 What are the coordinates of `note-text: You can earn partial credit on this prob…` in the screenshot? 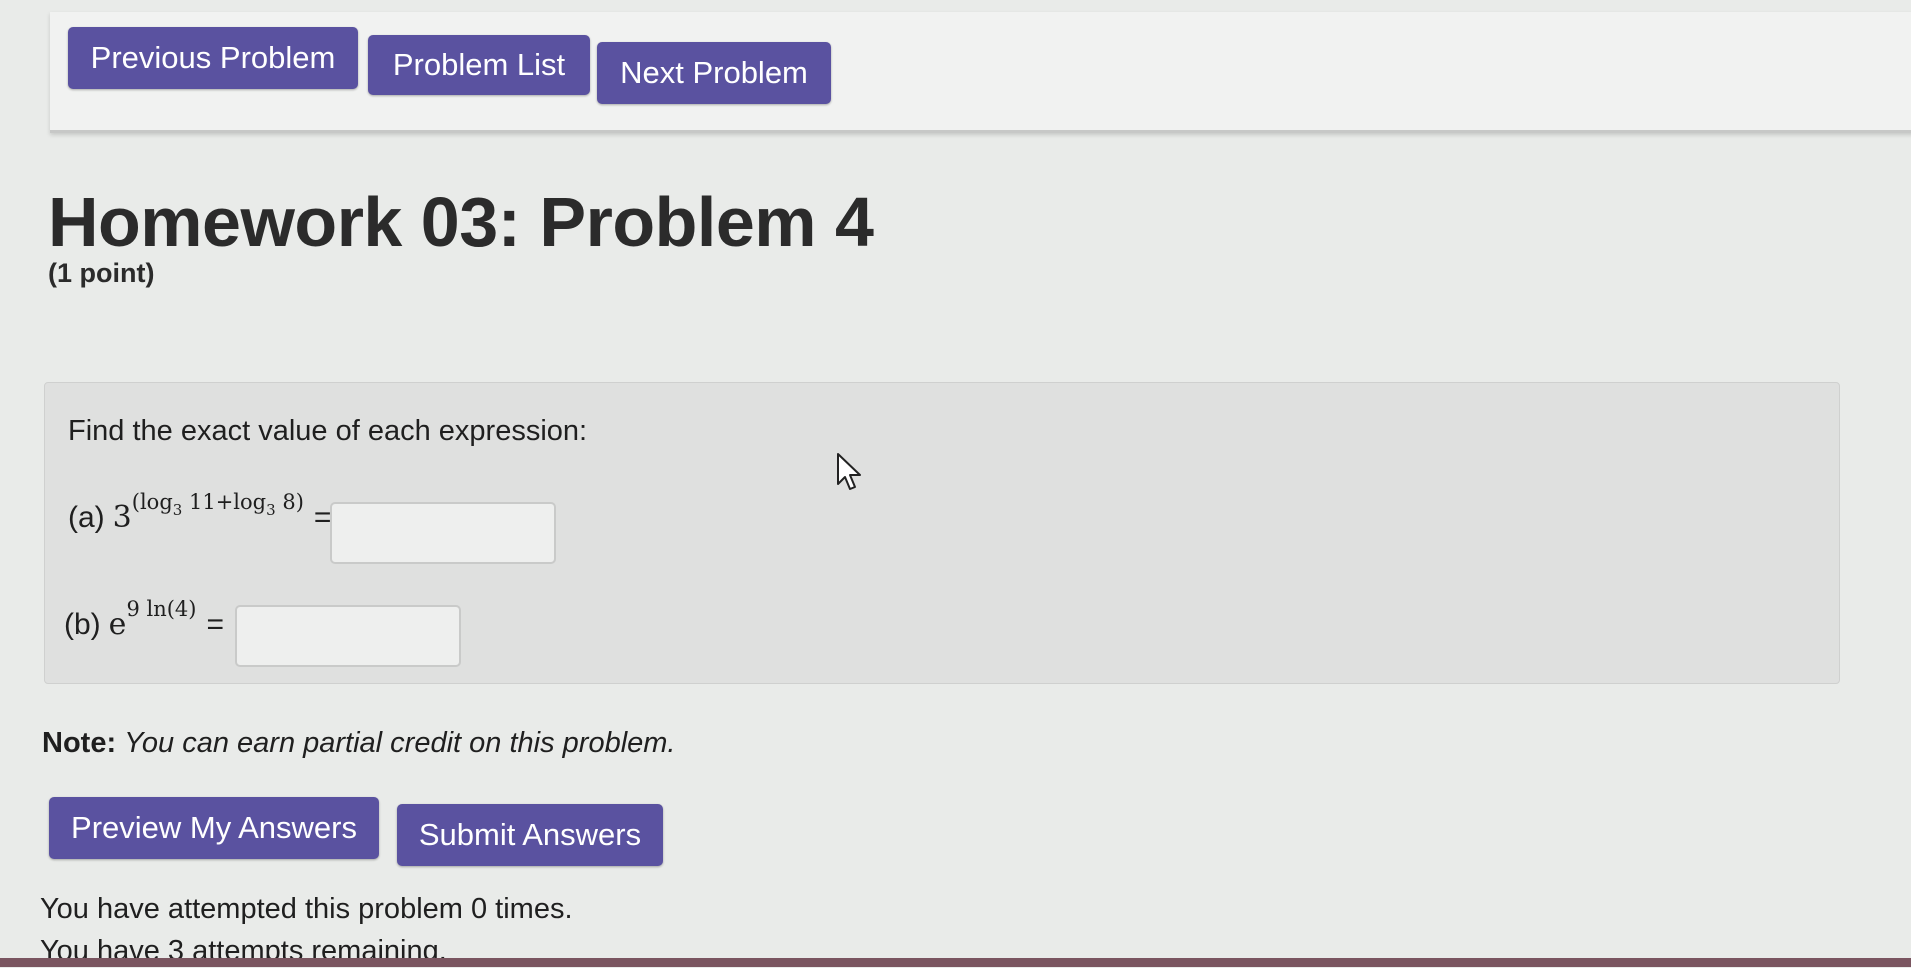 It's located at (400, 743).